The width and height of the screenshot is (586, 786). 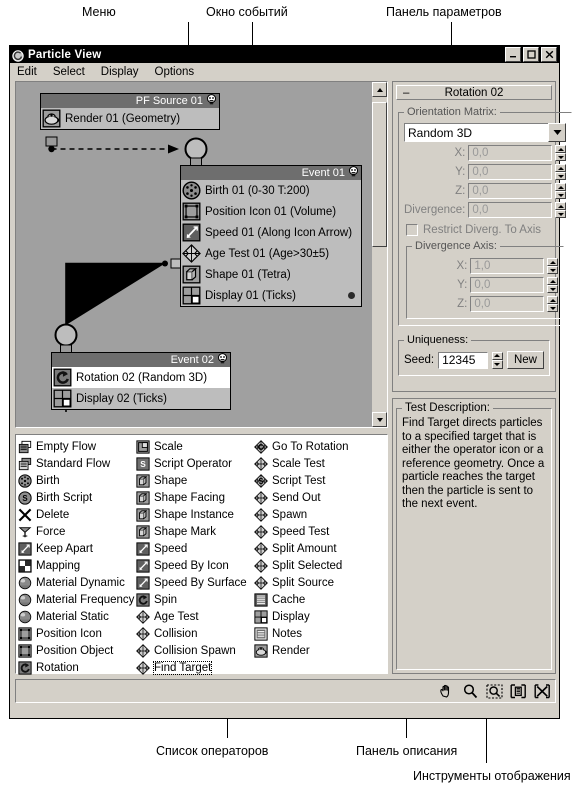 I want to click on event-node-row: Render 01 (Geometry), so click(x=130, y=118).